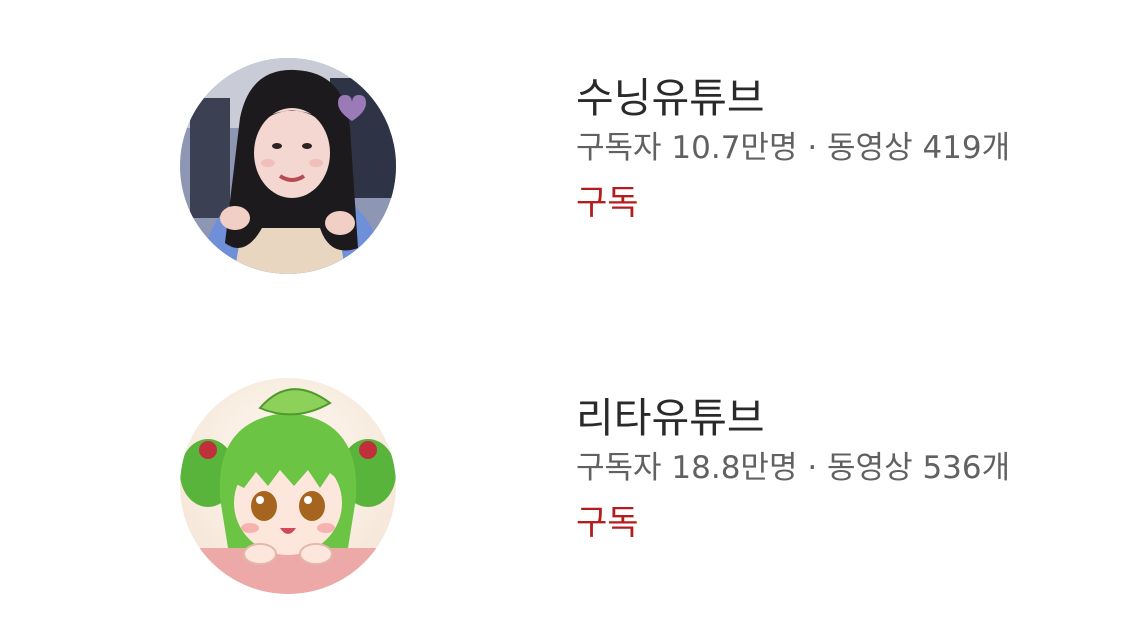 The height and width of the screenshot is (633, 1125). I want to click on person-photo-icon, so click(288, 166).